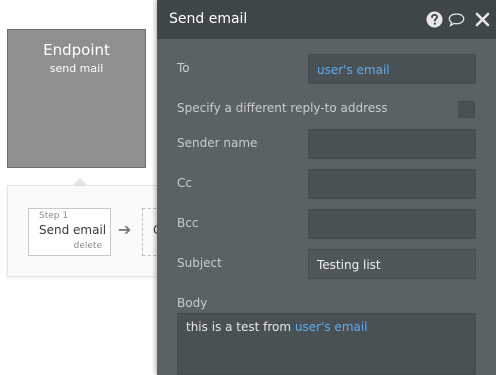 This screenshot has height=375, width=496. Describe the element at coordinates (54, 216) in the screenshot. I see `step-number: Step 1` at that location.